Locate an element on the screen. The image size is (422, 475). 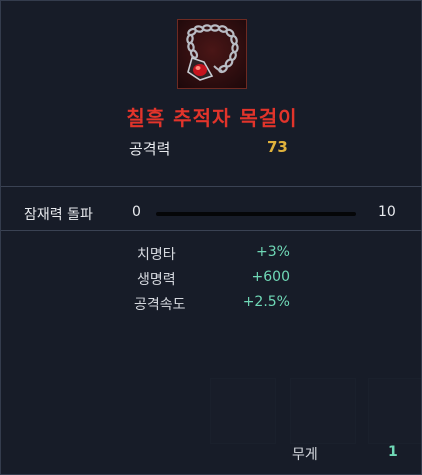
potential-max-value: 10 is located at coordinates (387, 212).